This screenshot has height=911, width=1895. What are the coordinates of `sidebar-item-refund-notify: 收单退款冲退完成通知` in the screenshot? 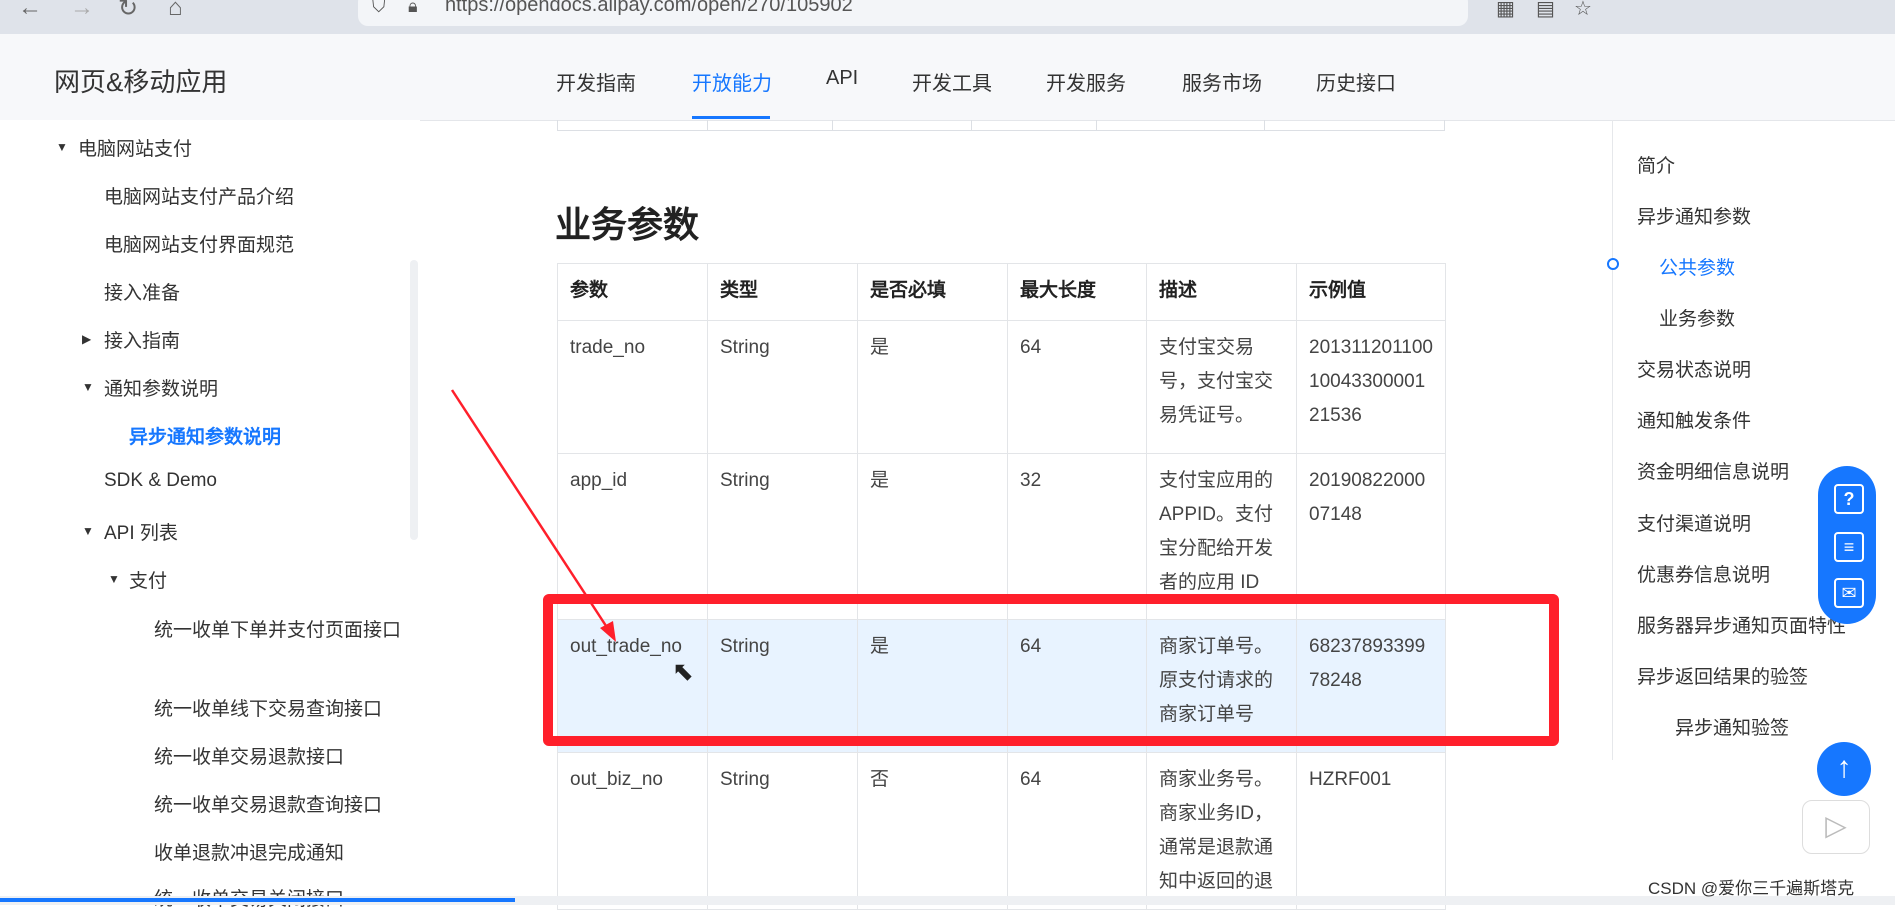 It's located at (249, 851).